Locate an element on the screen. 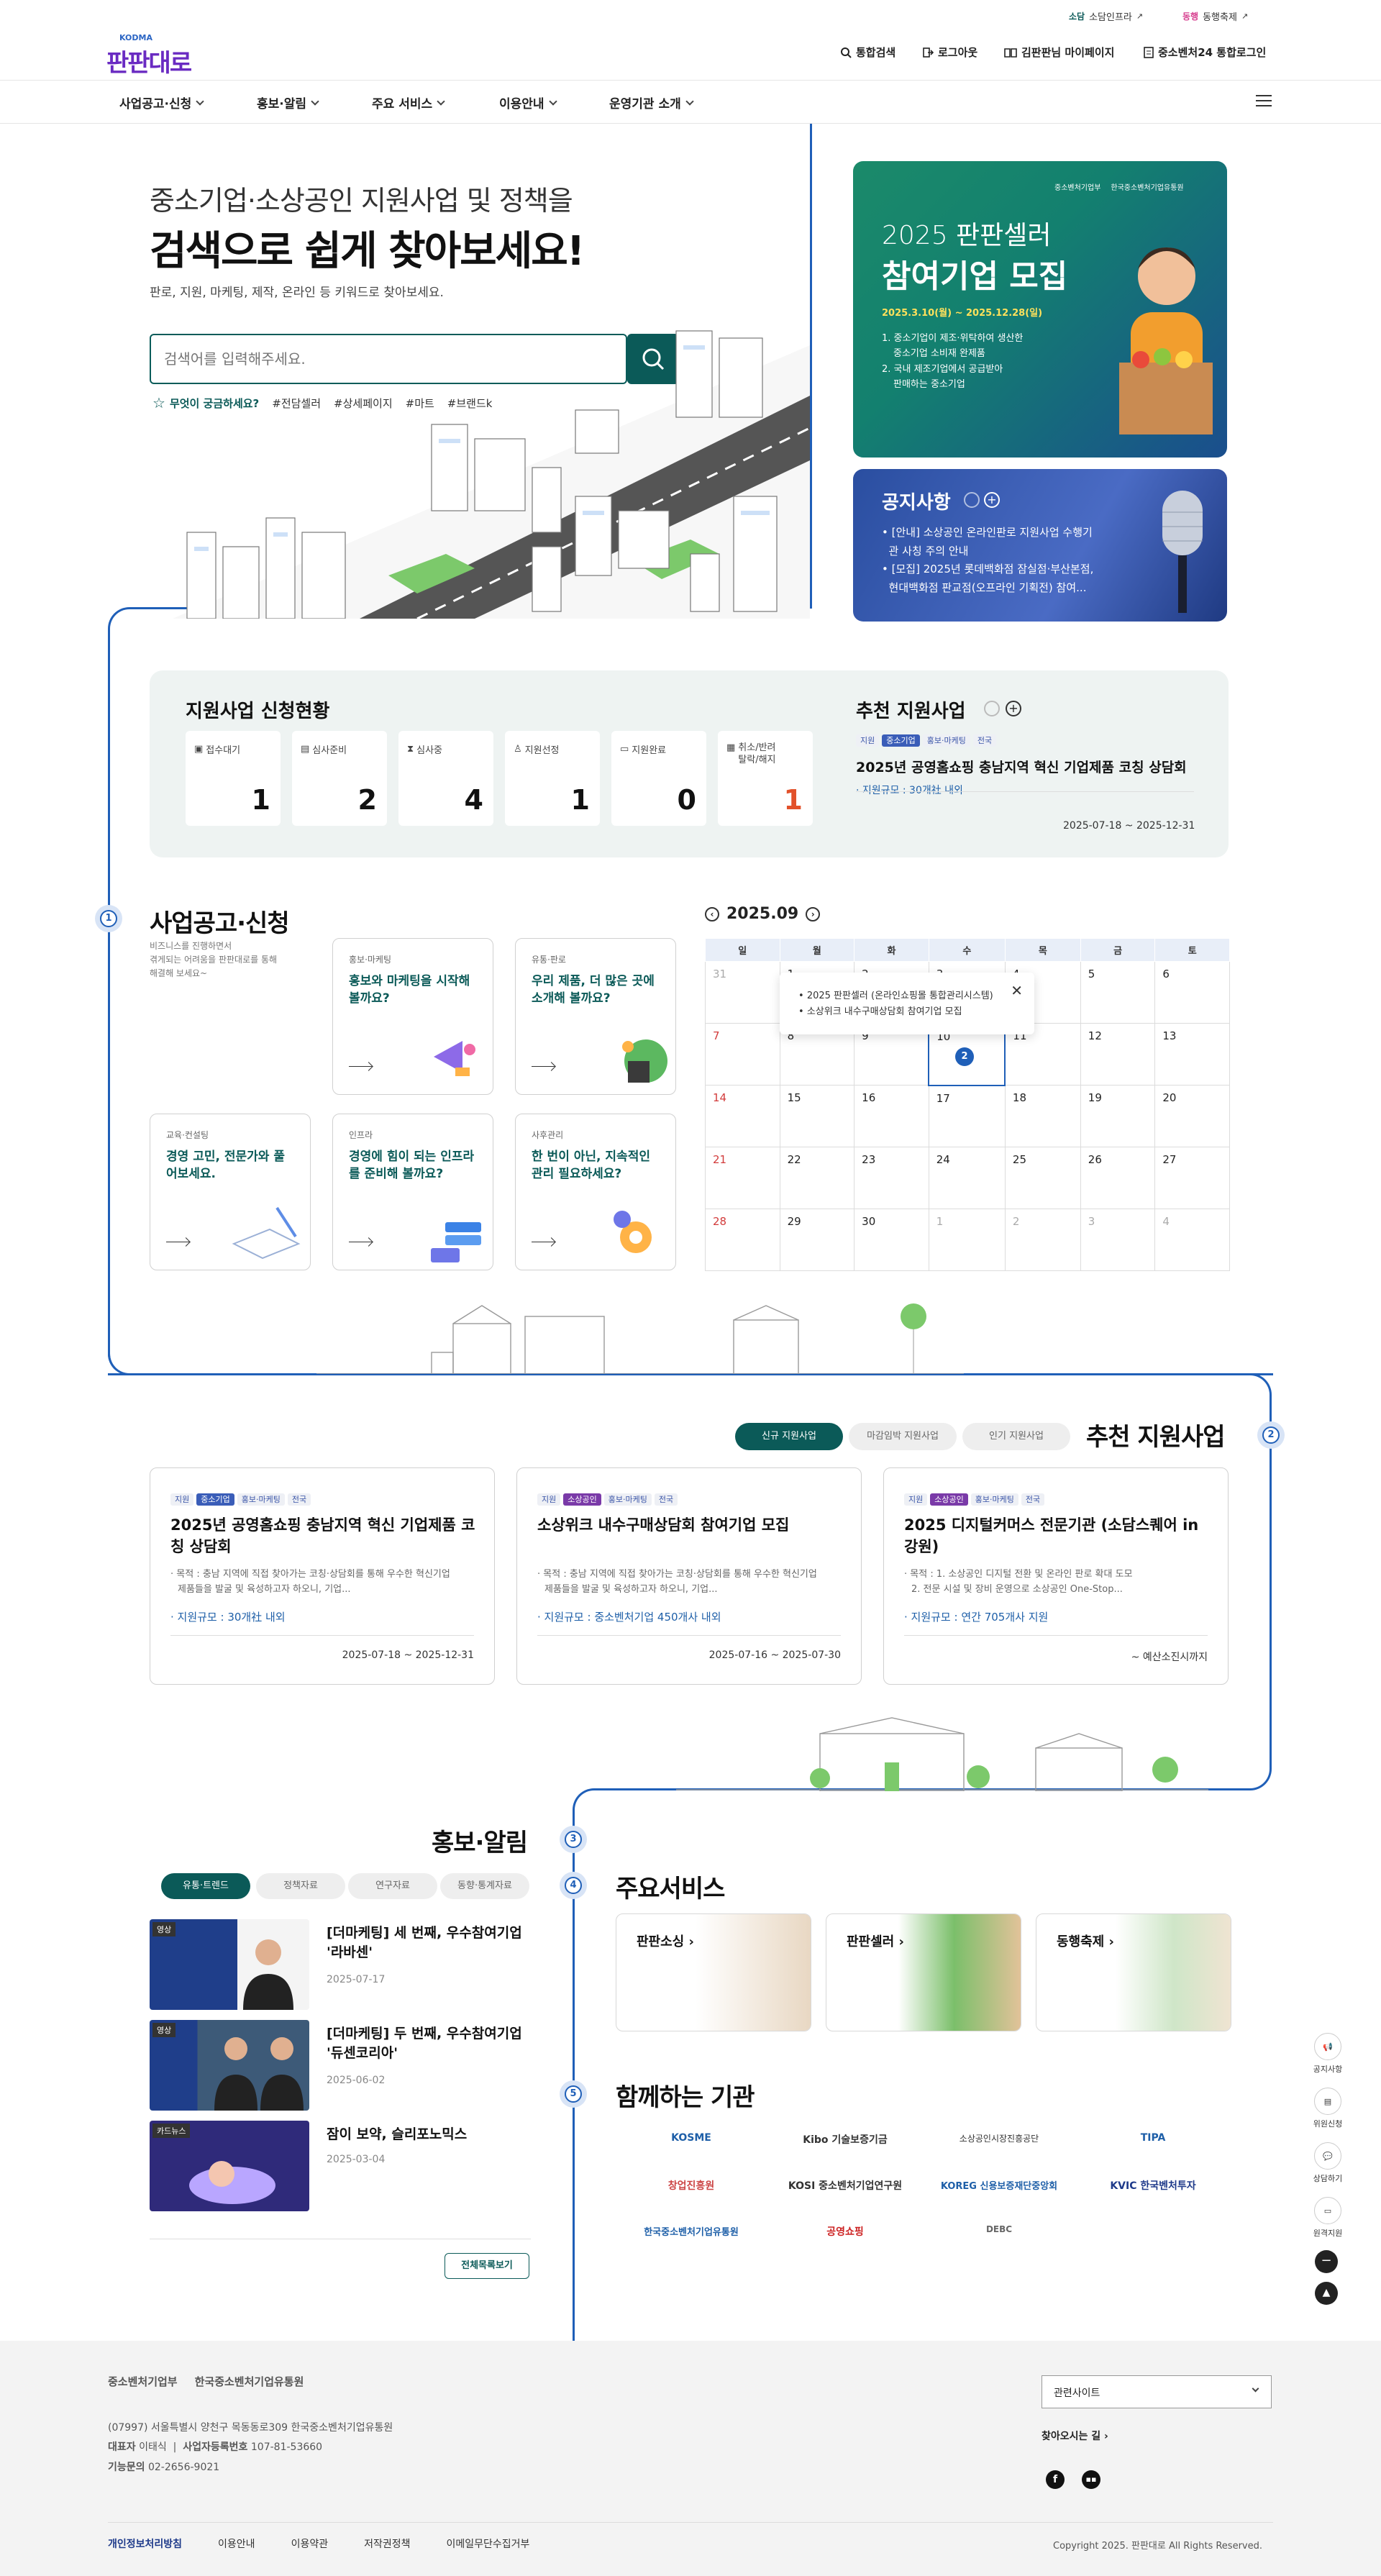 Image resolution: width=1381 pixels, height=2576 pixels. service-card-seller: 판판셀러 › is located at coordinates (923, 1972).